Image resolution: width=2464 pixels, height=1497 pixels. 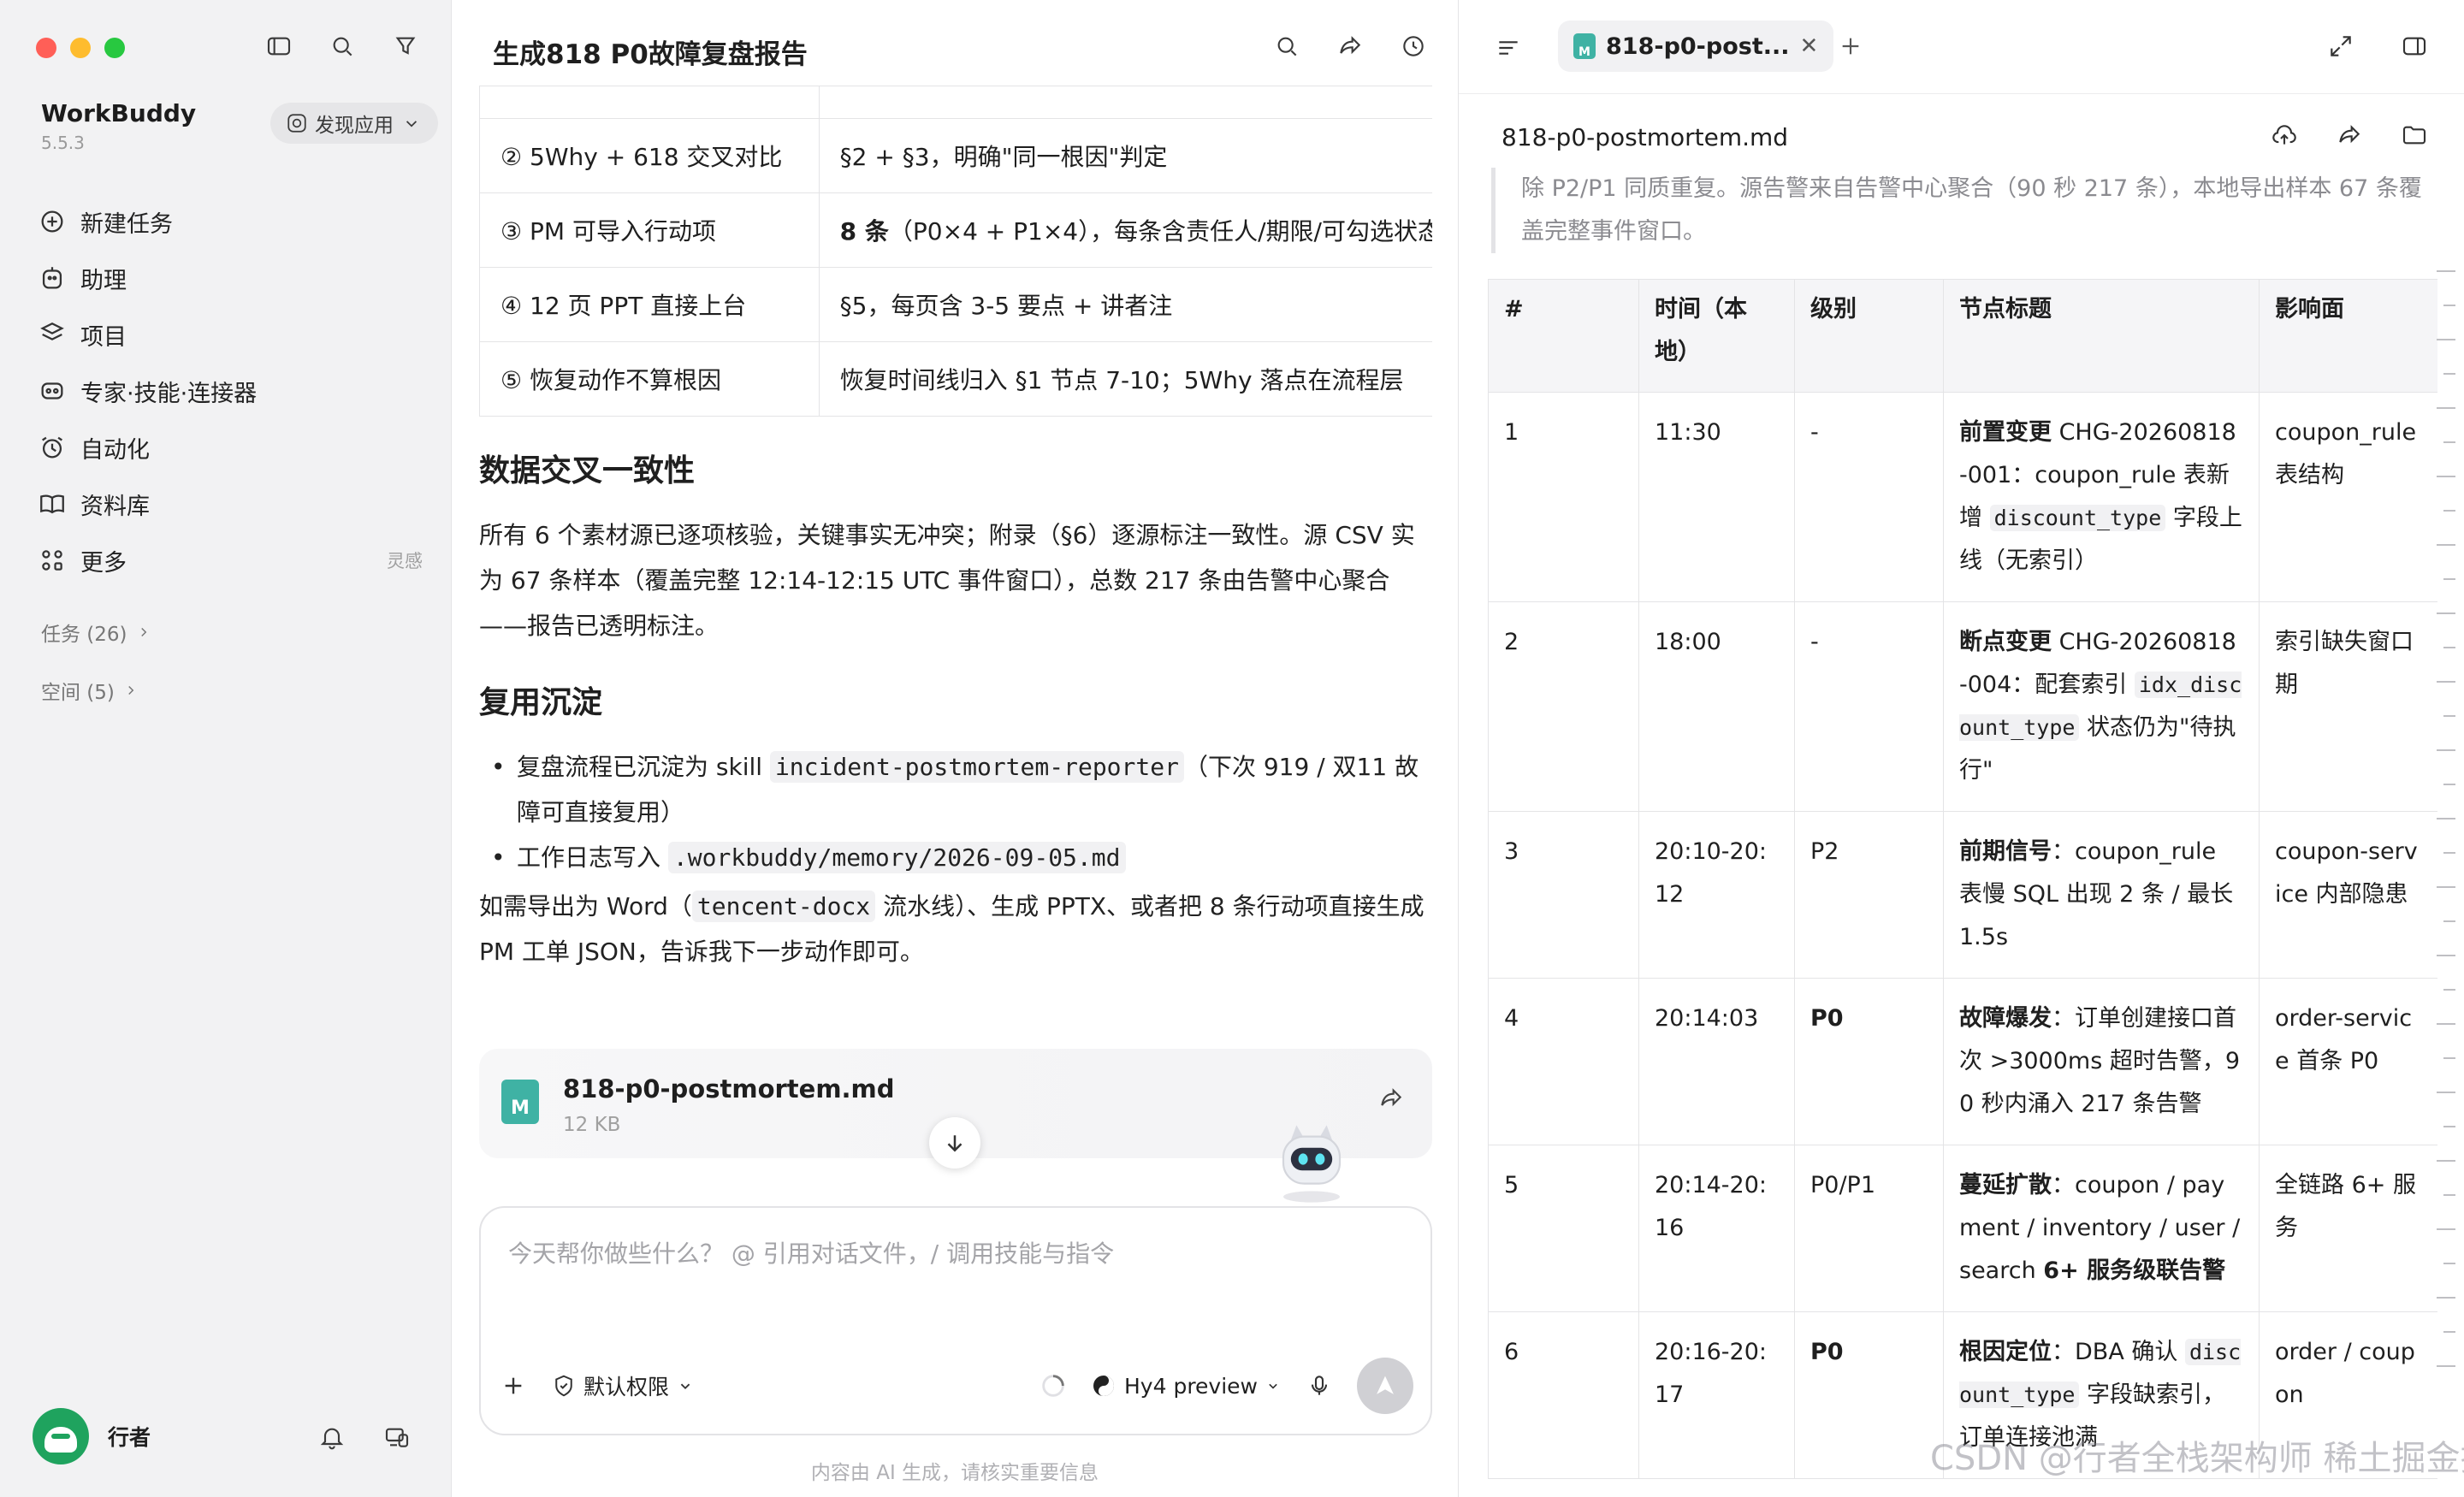 I want to click on nav-automation: 自动化, so click(x=230, y=447).